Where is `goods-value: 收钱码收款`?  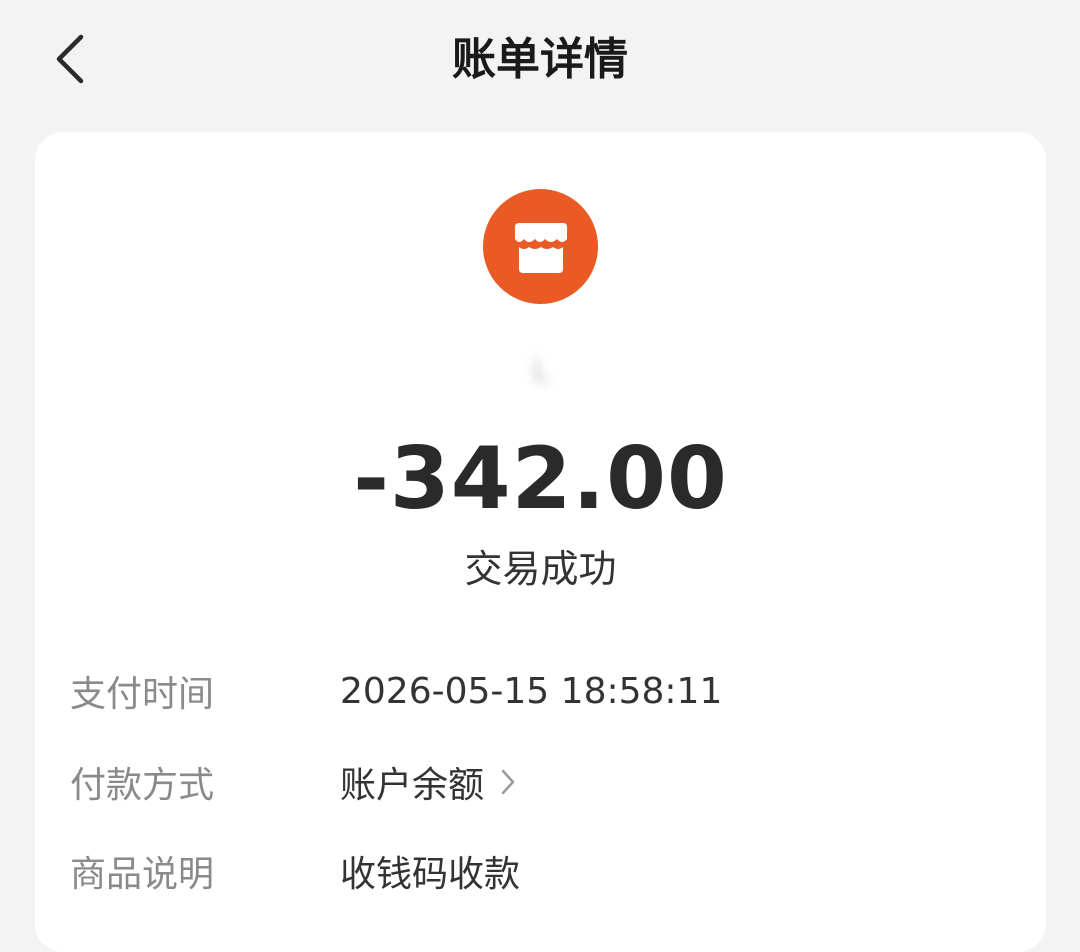
goods-value: 收钱码收款 is located at coordinates (430, 874).